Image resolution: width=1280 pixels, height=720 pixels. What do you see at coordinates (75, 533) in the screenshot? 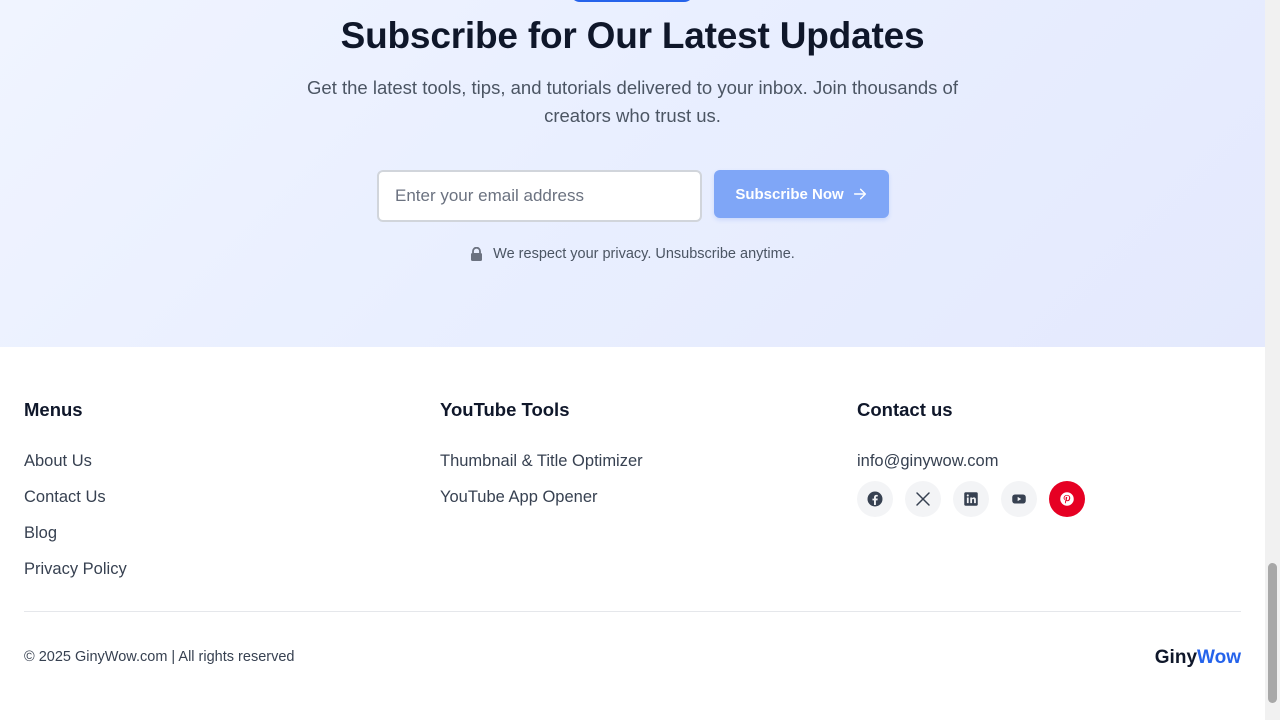
I see `footer-link-blog: Blog` at bounding box center [75, 533].